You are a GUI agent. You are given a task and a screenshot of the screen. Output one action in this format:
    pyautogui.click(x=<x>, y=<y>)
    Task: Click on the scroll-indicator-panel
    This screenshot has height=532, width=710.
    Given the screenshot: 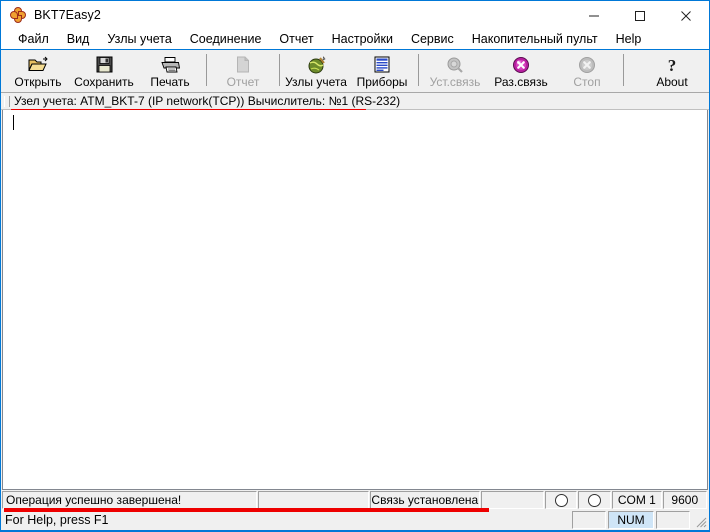 What is the action you would take?
    pyautogui.click(x=673, y=520)
    